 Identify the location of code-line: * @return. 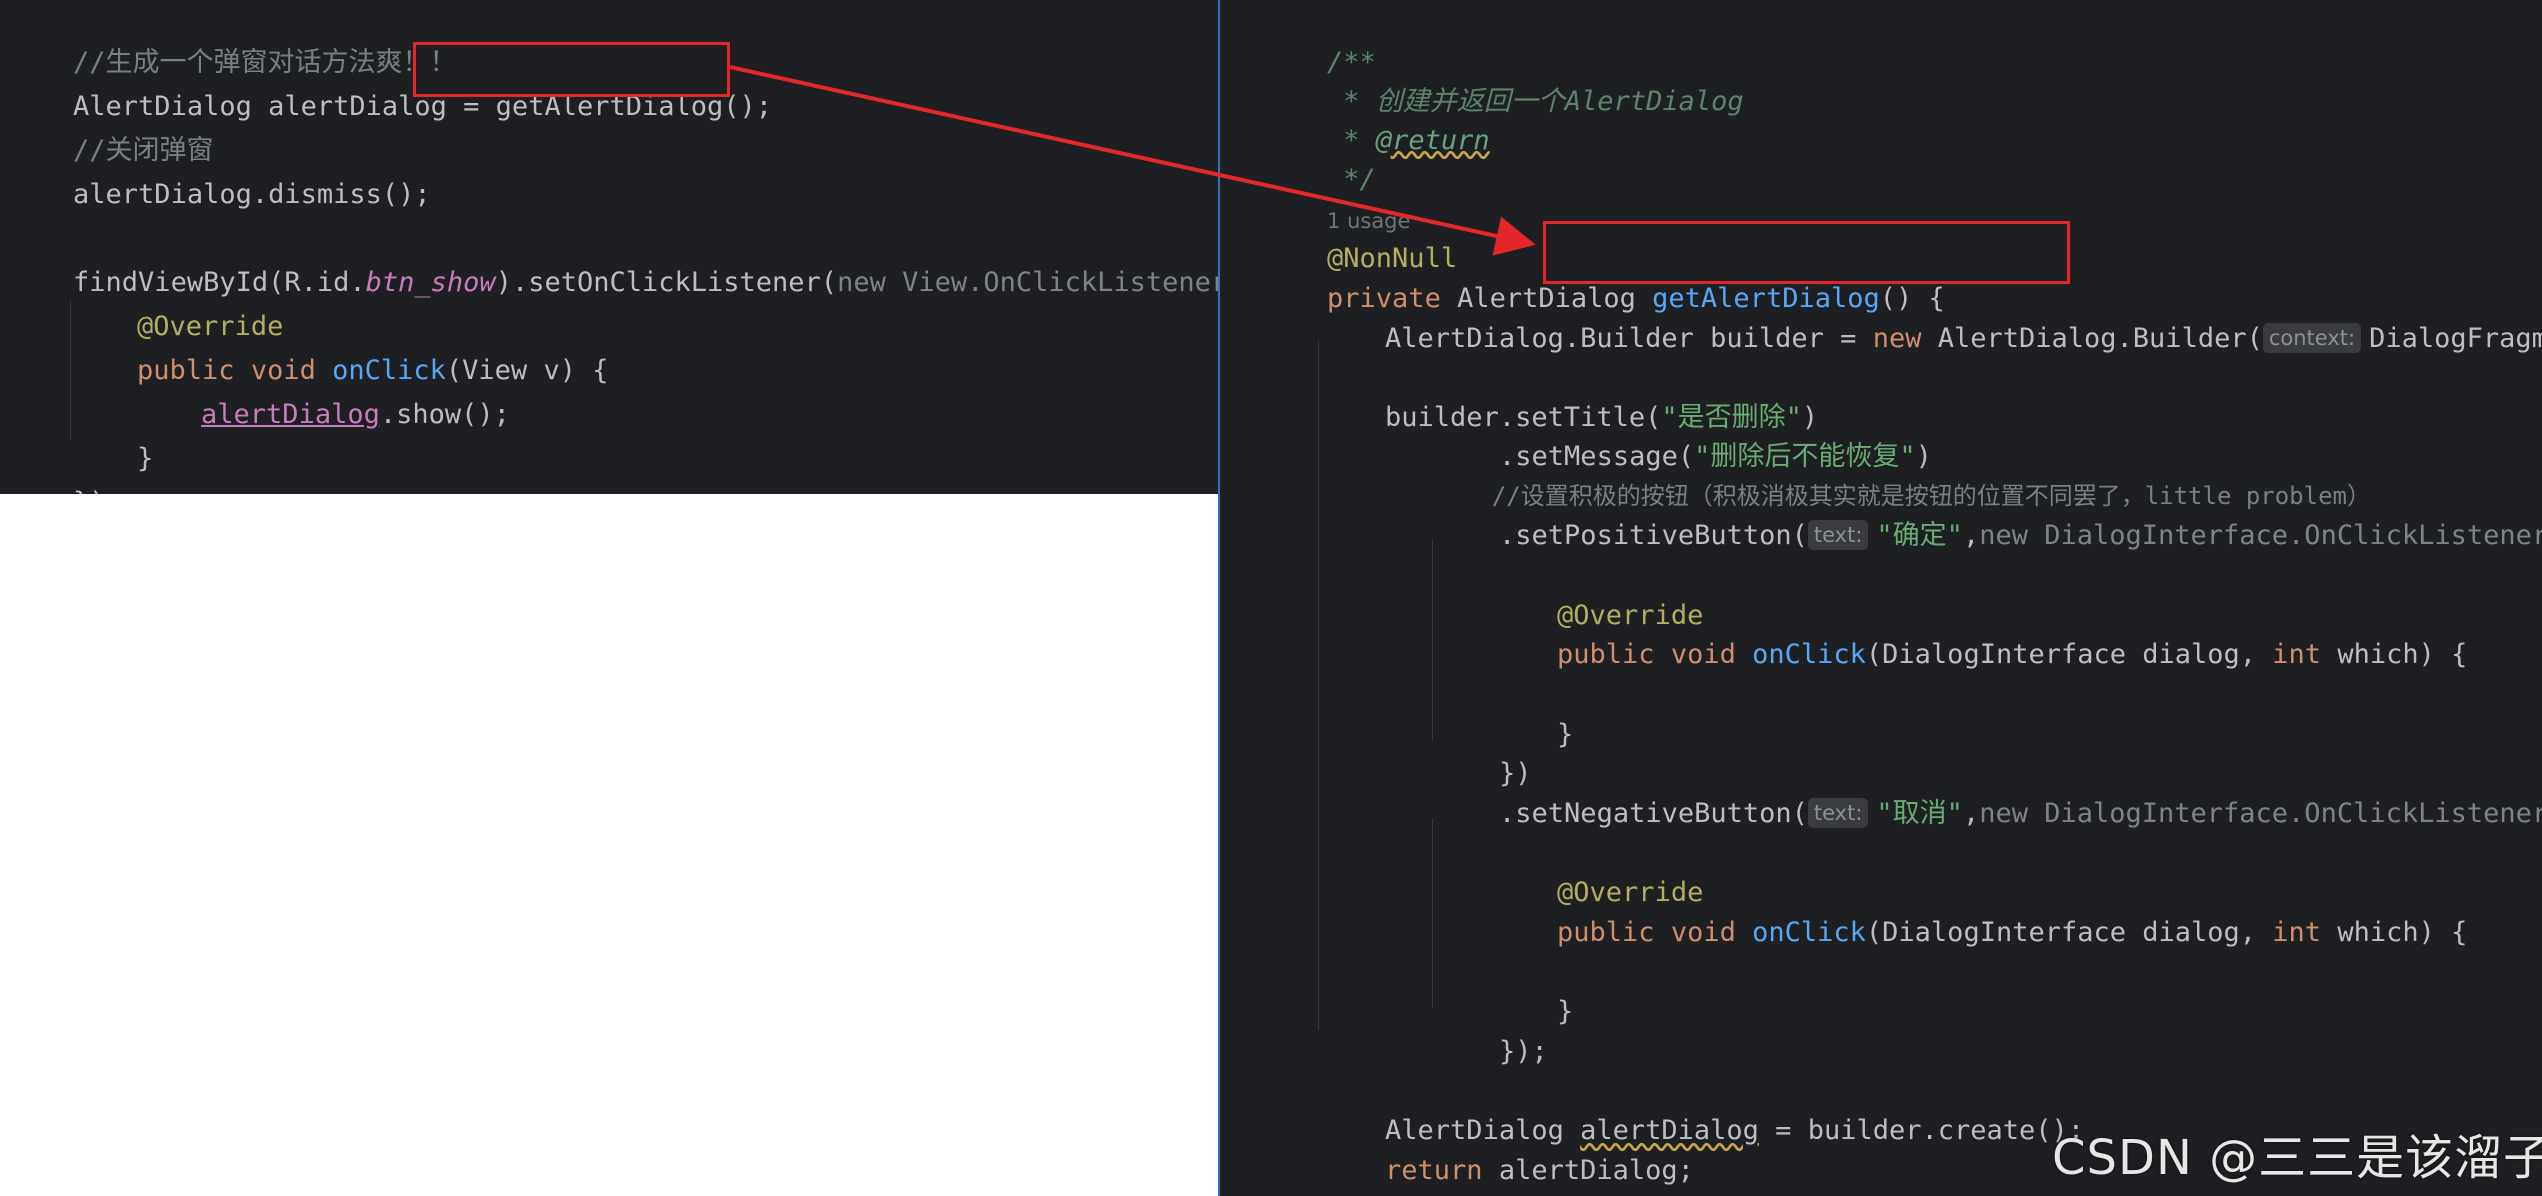
(1375, 118).